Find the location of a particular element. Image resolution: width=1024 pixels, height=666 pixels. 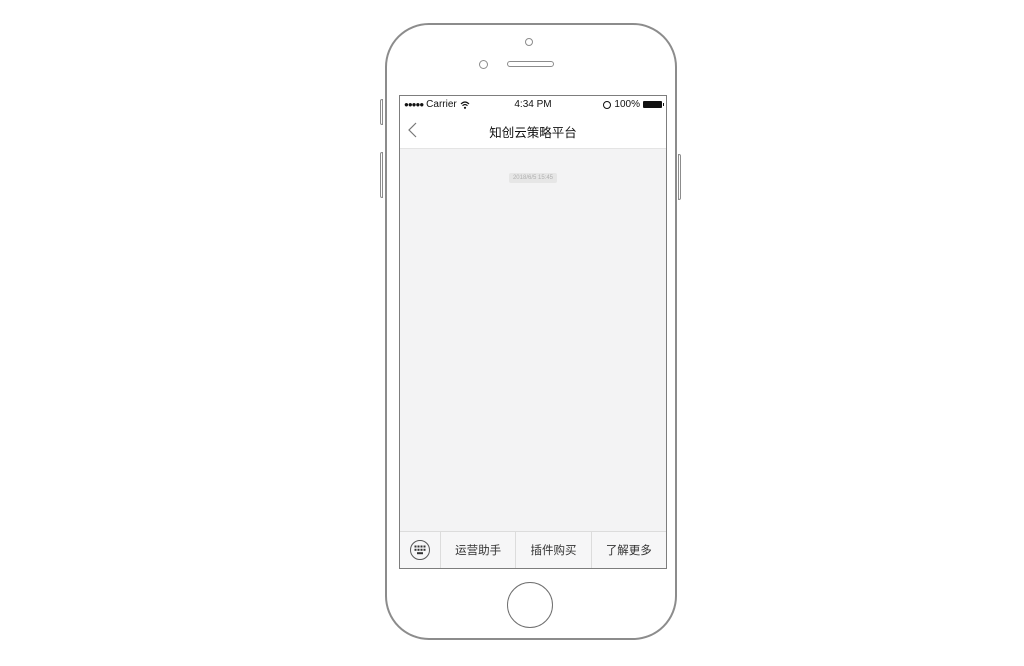

bottom-menu-bar: 运营助手 插件购买 了解更多 is located at coordinates (533, 549).